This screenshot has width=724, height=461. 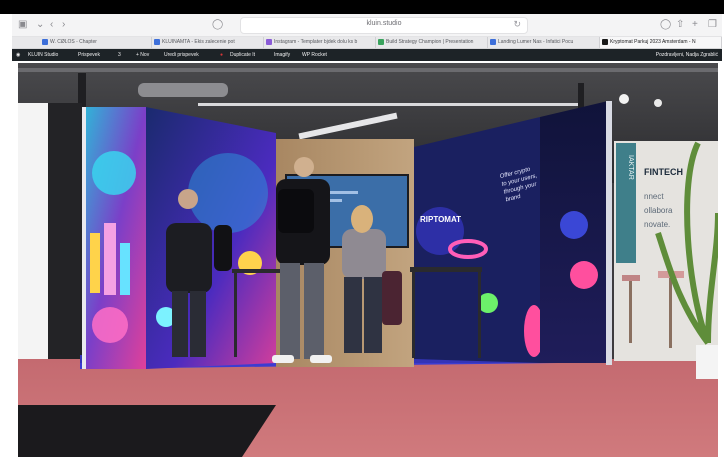 I want to click on tab-label: Instagram - Templater bjdek dolu ks b, so click(x=316, y=42).